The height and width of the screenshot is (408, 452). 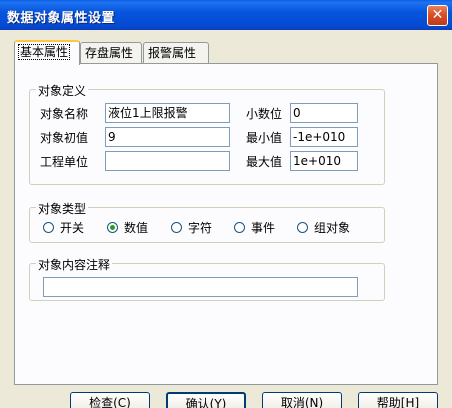 What do you see at coordinates (264, 114) in the screenshot?
I see `decimals-label: 小数位` at bounding box center [264, 114].